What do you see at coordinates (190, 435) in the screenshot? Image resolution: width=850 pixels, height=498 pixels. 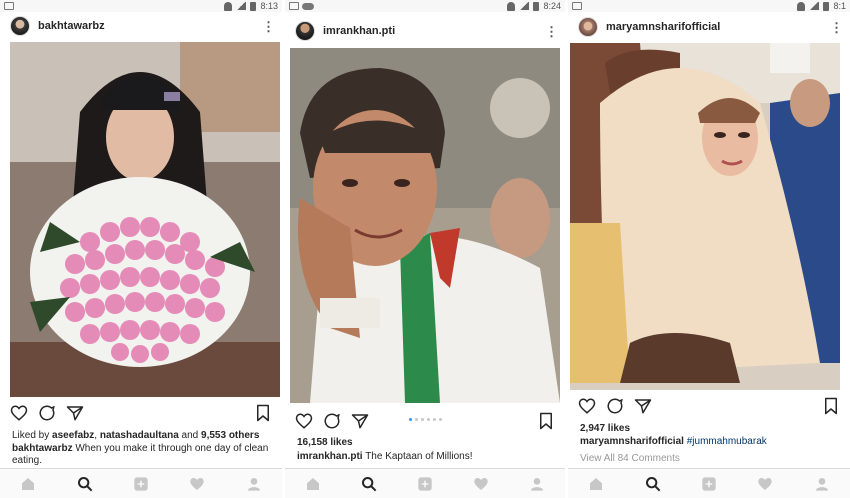 I see `and-text: and` at bounding box center [190, 435].